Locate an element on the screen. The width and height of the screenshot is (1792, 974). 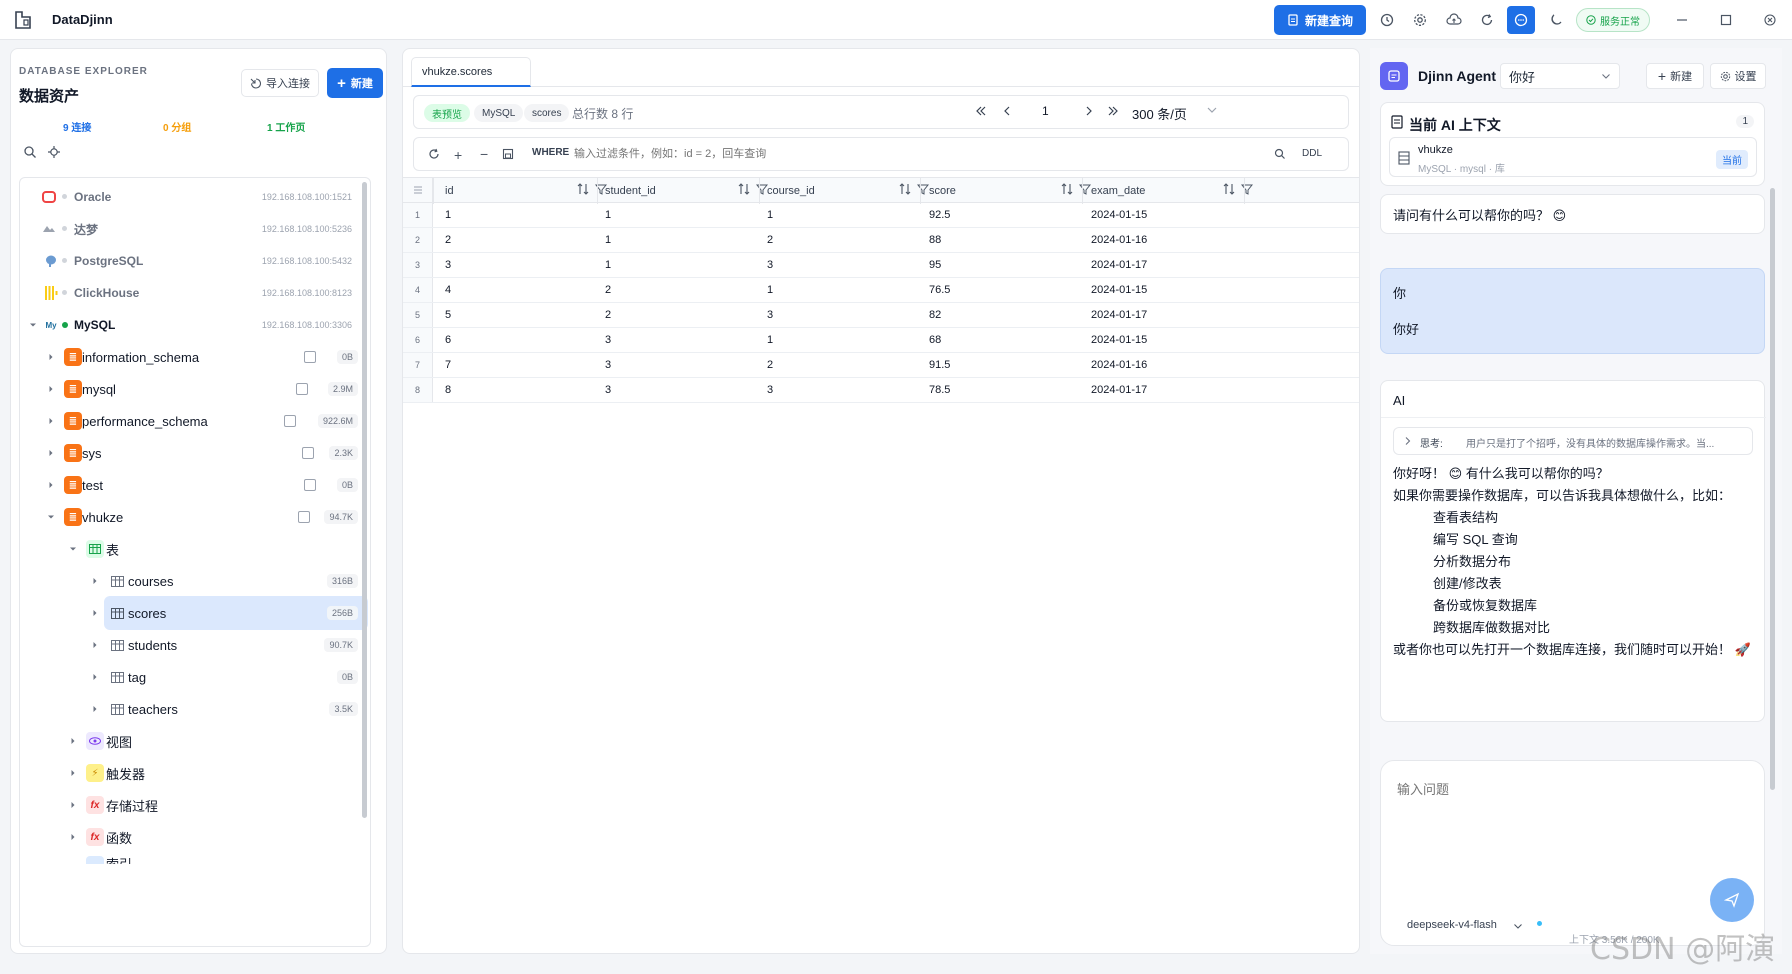
first-page-icon is located at coordinates (981, 111).